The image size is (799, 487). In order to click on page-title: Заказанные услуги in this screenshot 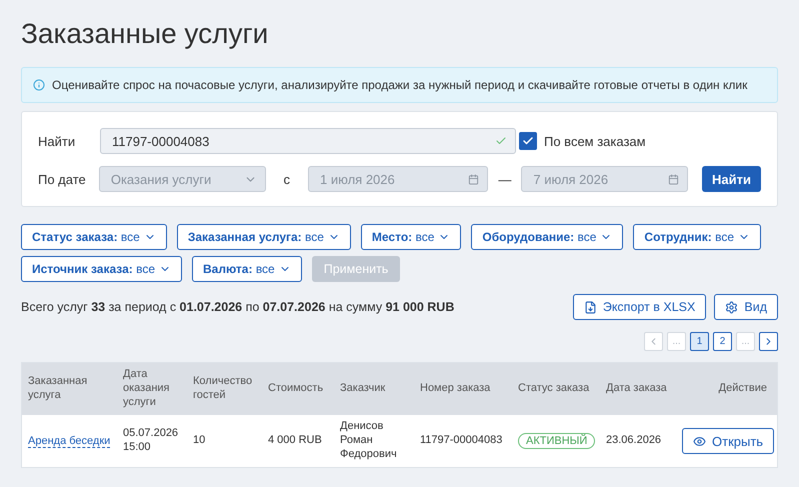, I will do `click(145, 34)`.